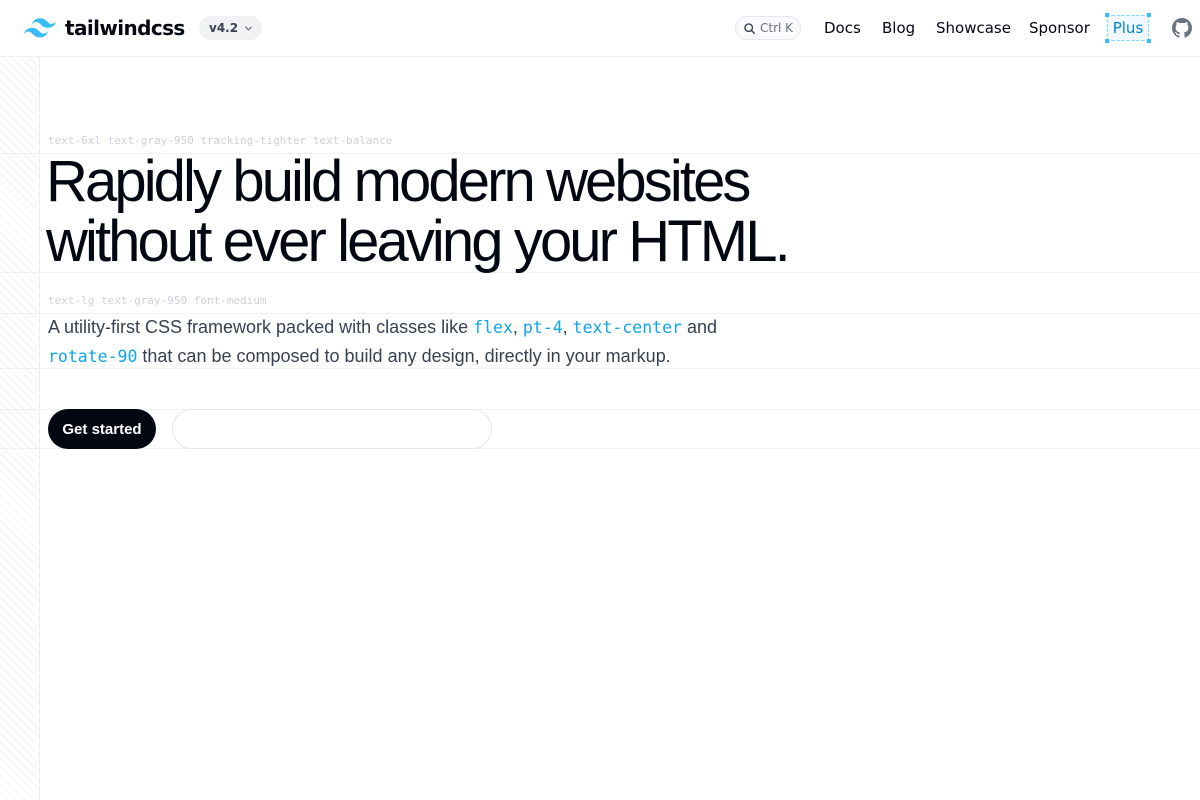 Image resolution: width=1200 pixels, height=800 pixels. What do you see at coordinates (20, 428) in the screenshot?
I see `decorative-rail` at bounding box center [20, 428].